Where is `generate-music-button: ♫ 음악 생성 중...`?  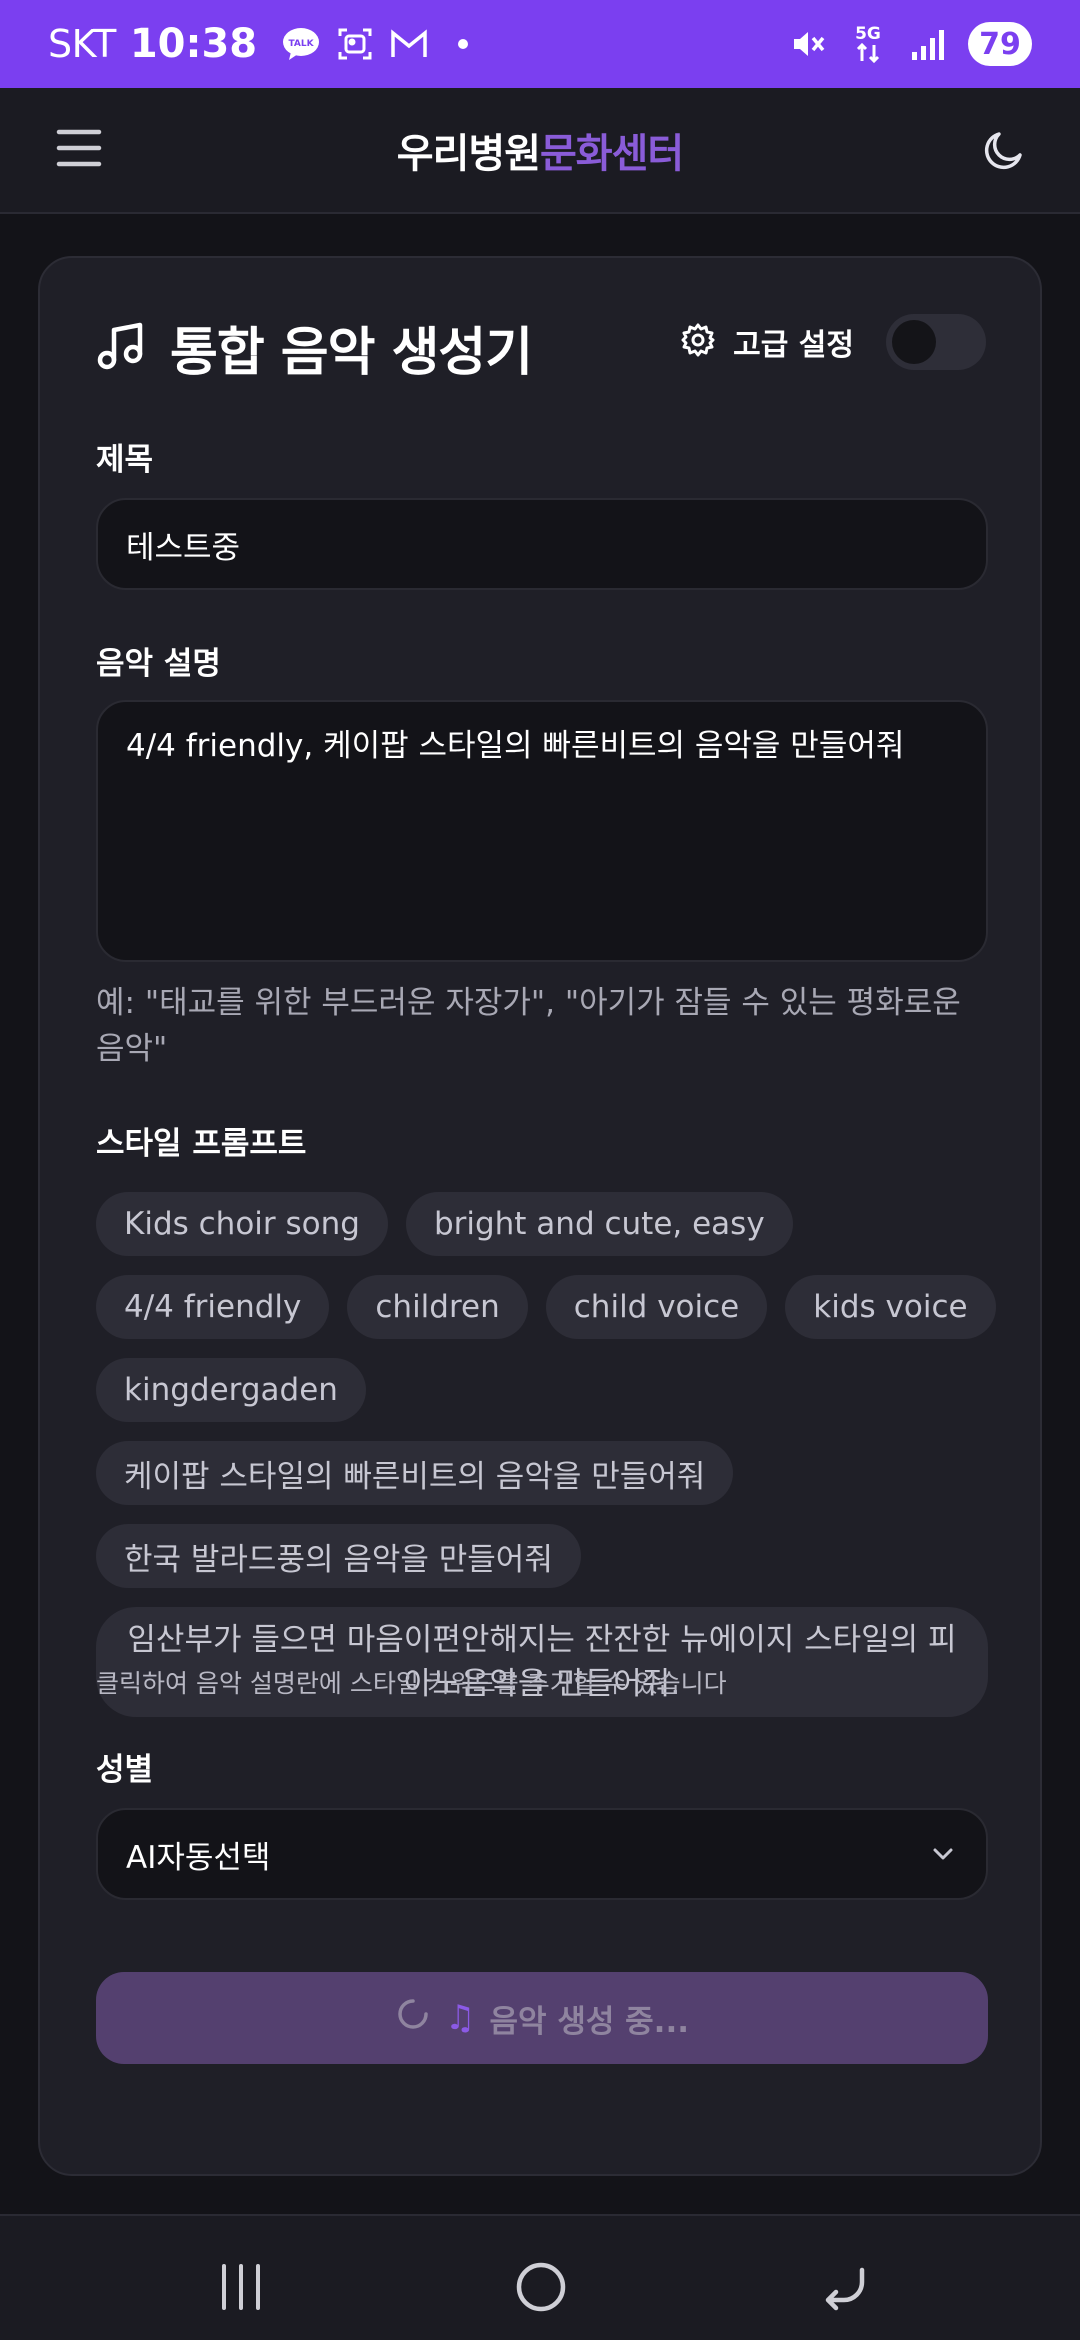
generate-music-button: ♫ 음악 생성 중... is located at coordinates (542, 2018).